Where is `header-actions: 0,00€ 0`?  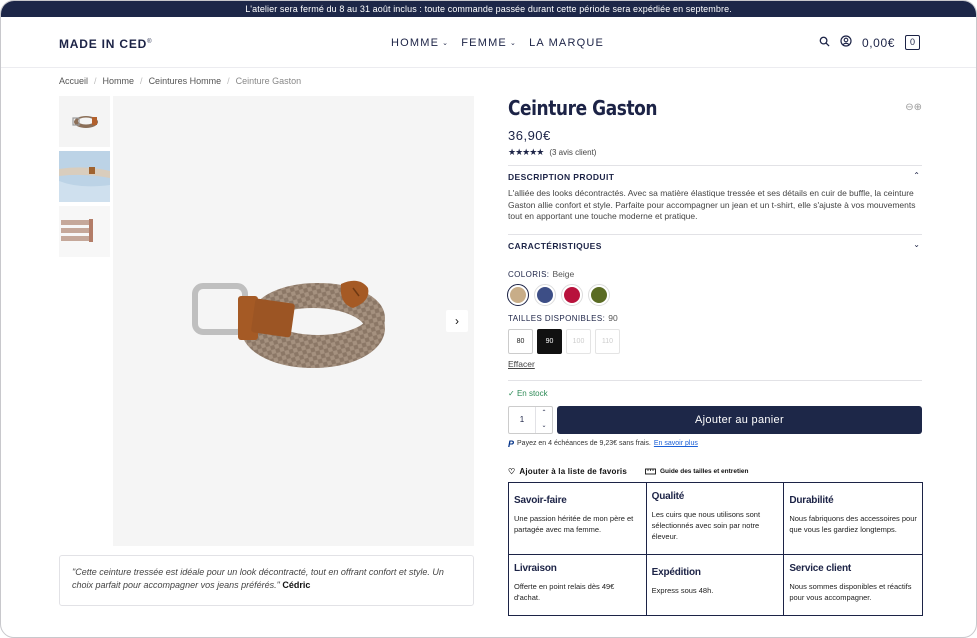 header-actions: 0,00€ 0 is located at coordinates (869, 42).